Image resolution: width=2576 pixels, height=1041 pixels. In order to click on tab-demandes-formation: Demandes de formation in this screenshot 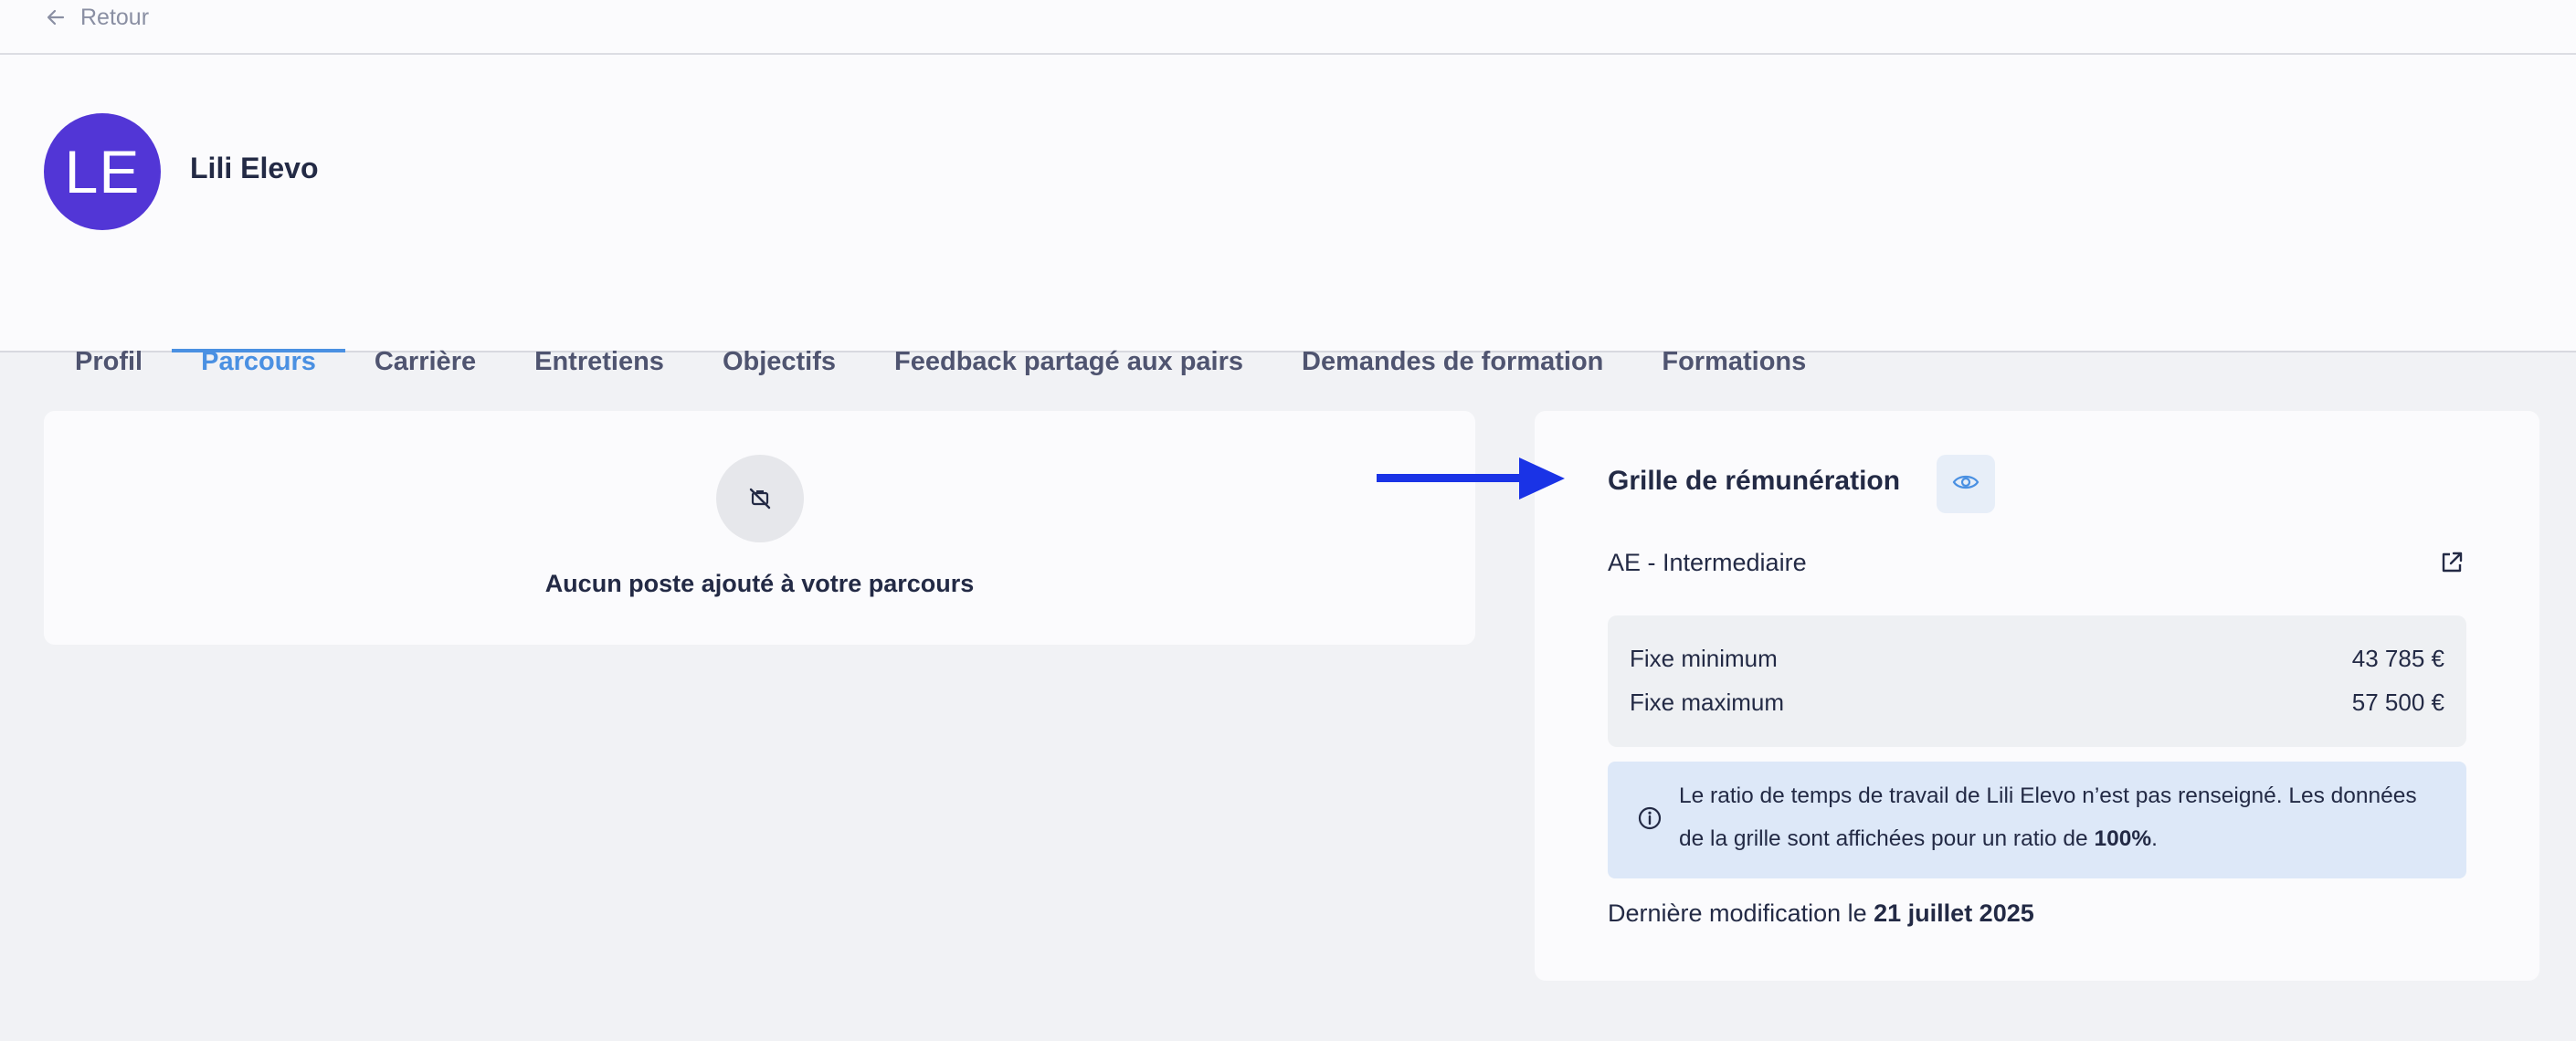, I will do `click(1452, 326)`.